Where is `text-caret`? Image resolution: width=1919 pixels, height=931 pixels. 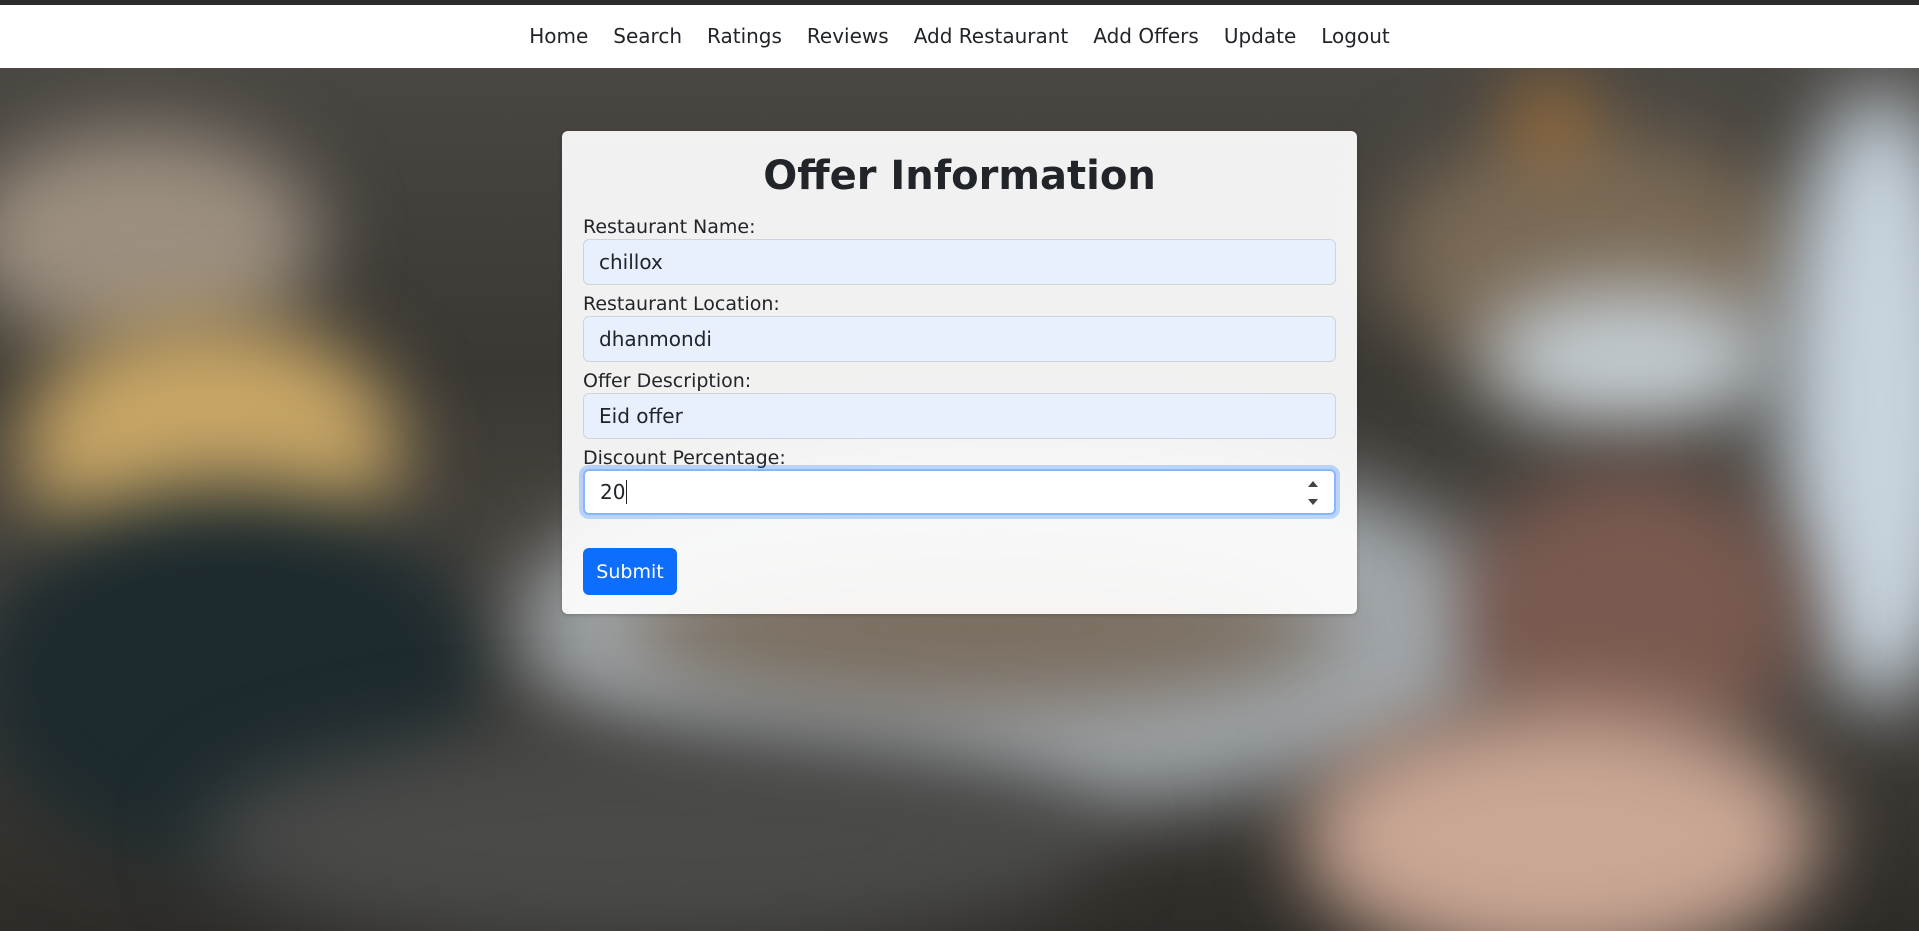
text-caret is located at coordinates (627, 492).